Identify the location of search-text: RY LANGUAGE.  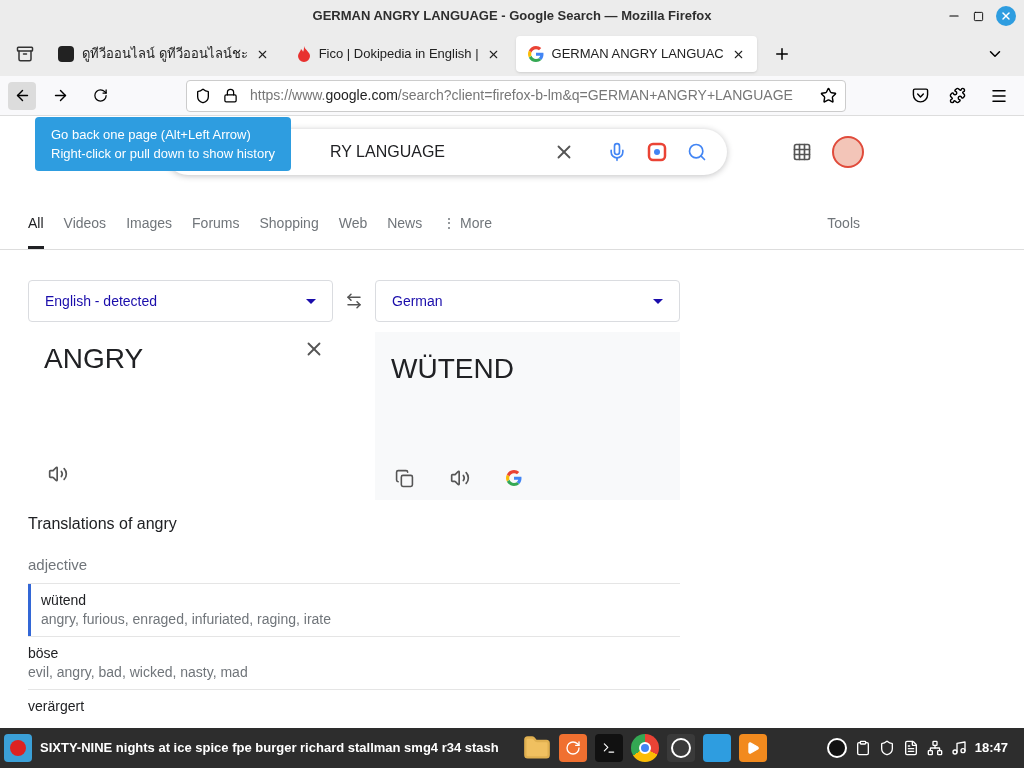
(388, 152).